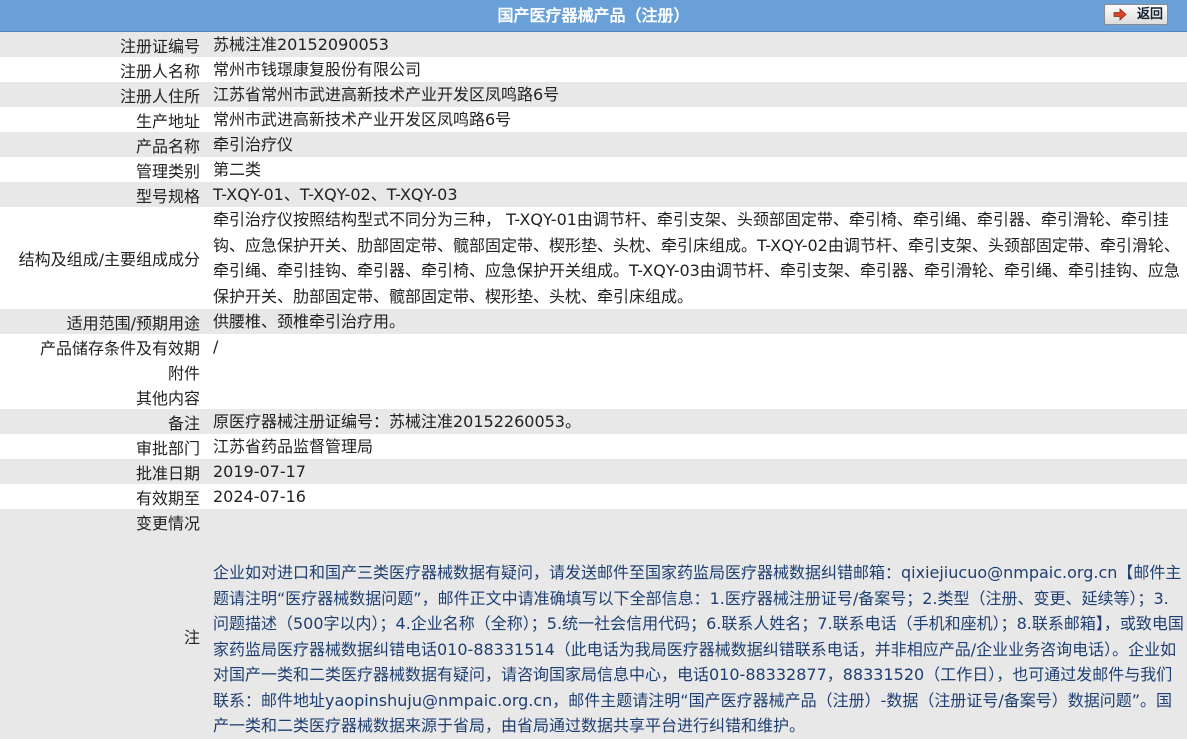 This screenshot has width=1187, height=739. Describe the element at coordinates (1120, 14) in the screenshot. I see `arrow-right-icon` at that location.